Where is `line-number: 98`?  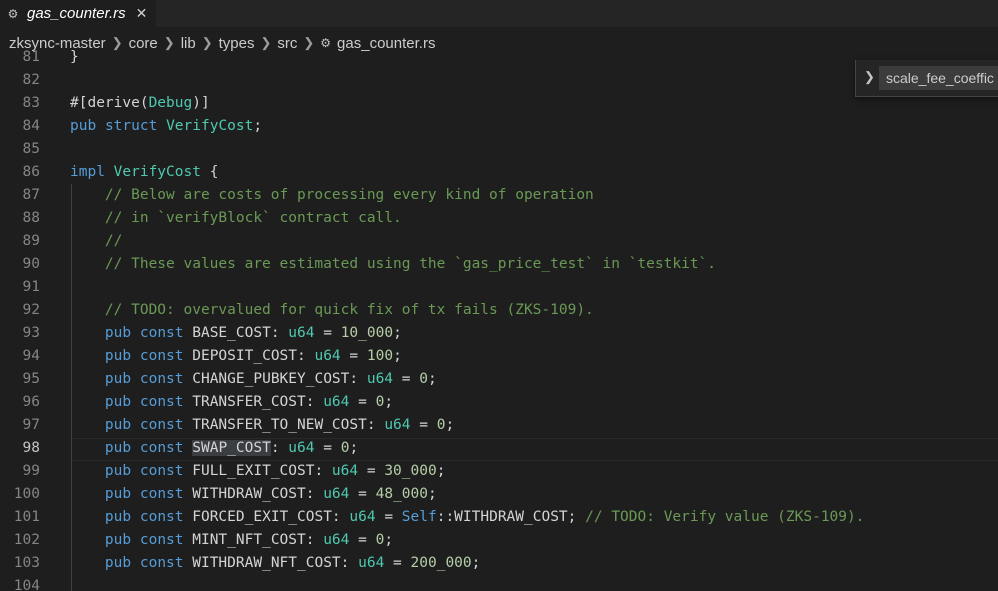
line-number: 98 is located at coordinates (31, 448).